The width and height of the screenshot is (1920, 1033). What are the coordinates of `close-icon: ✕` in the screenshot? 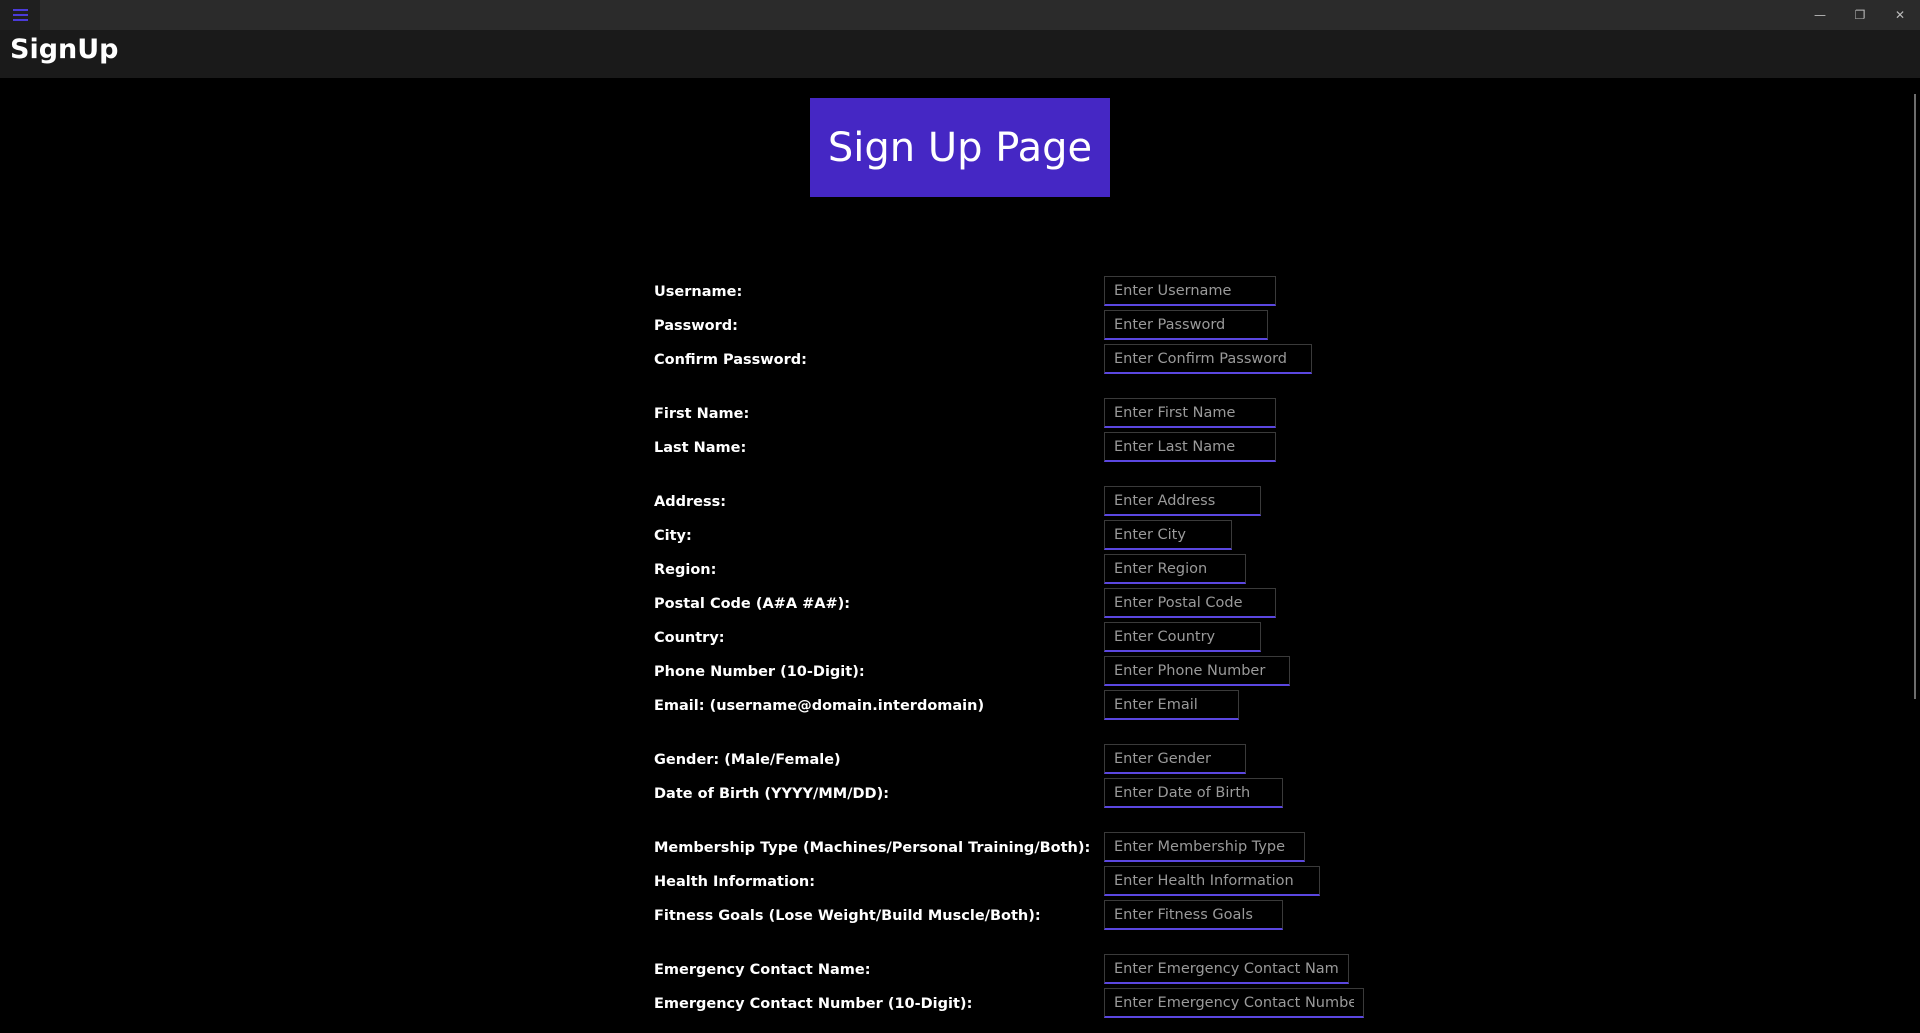 It's located at (1900, 15).